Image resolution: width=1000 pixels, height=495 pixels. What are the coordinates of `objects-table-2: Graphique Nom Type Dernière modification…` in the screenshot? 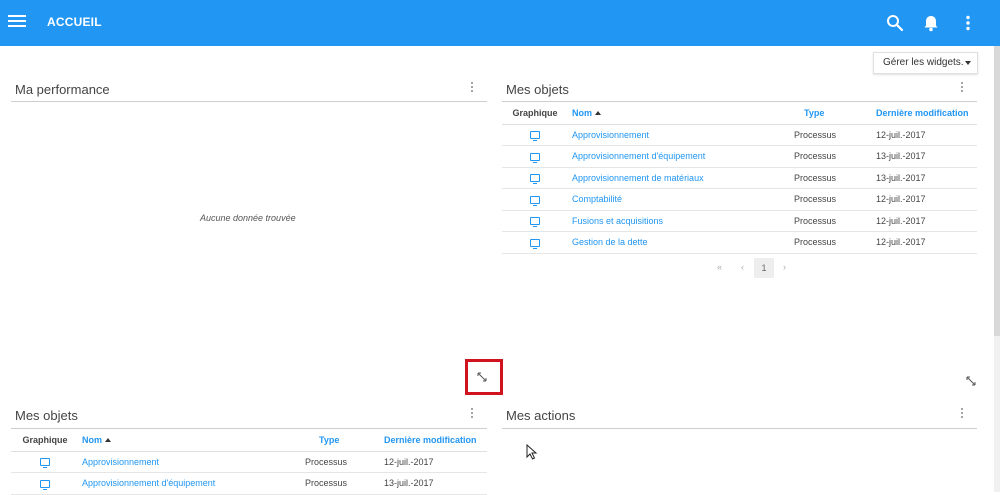 It's located at (249, 462).